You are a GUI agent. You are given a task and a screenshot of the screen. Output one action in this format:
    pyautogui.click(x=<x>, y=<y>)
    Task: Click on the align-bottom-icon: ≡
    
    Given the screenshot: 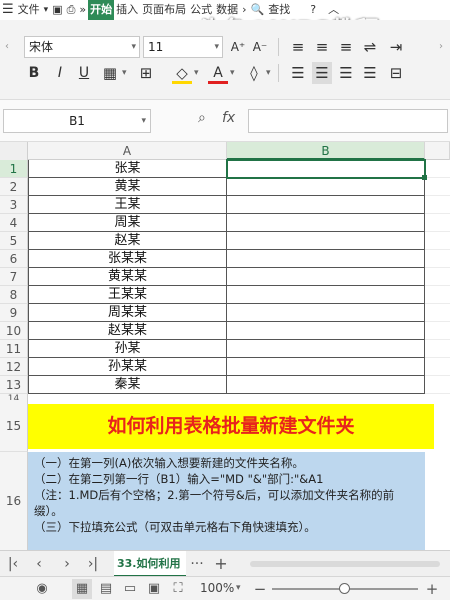 What is the action you would take?
    pyautogui.click(x=346, y=47)
    